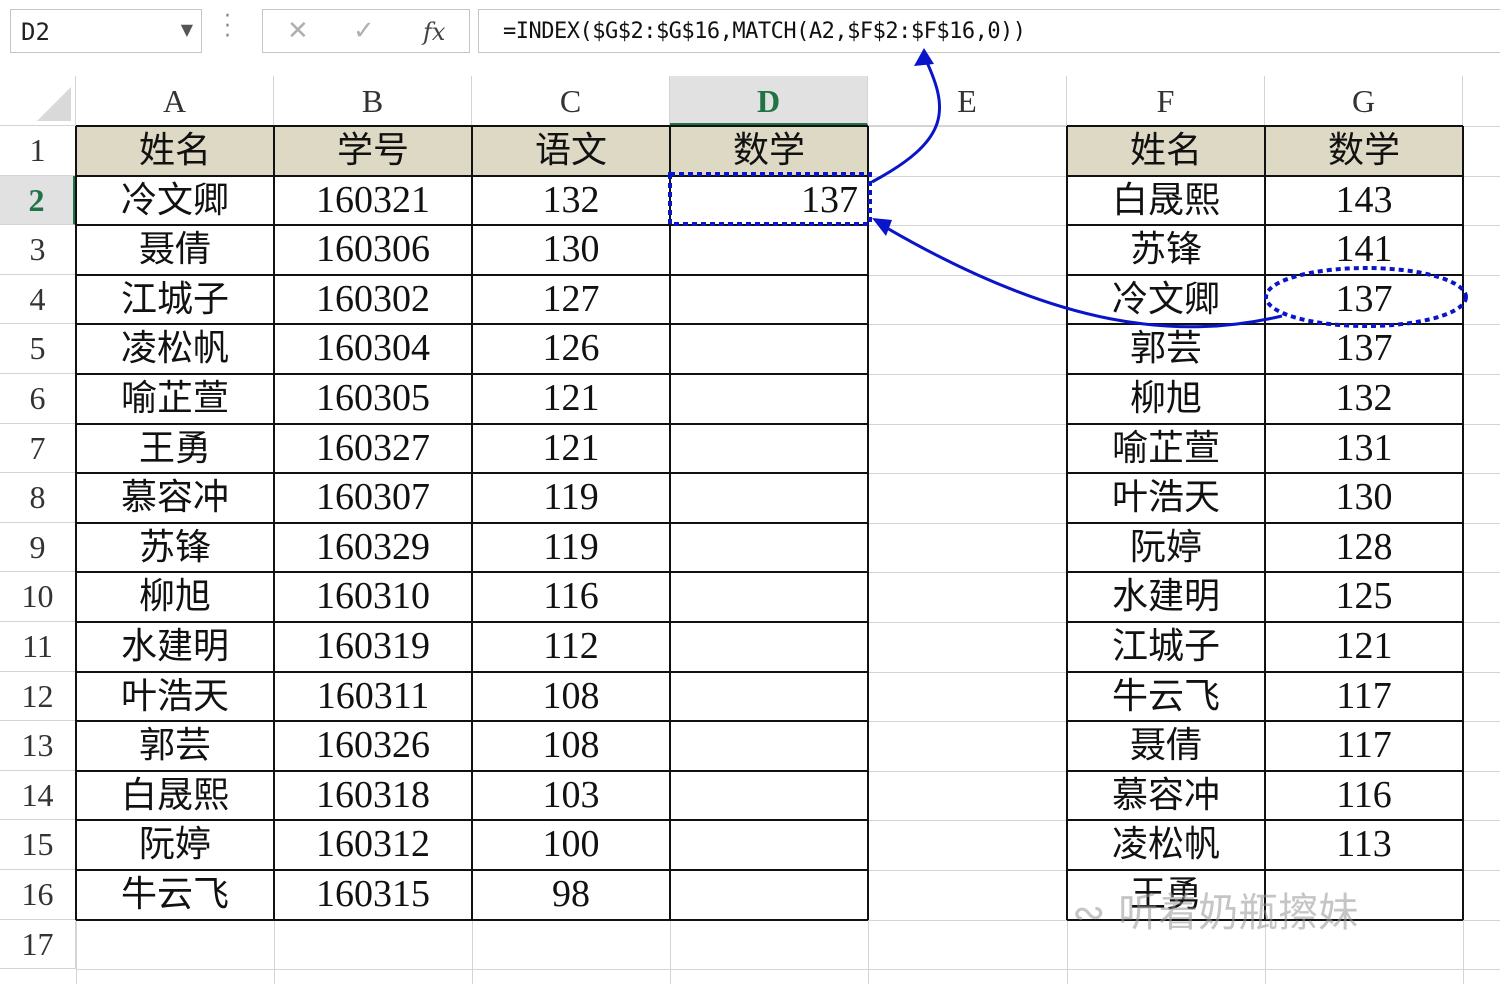  Describe the element at coordinates (373, 746) in the screenshot. I see `left-table-cell: 160326` at that location.